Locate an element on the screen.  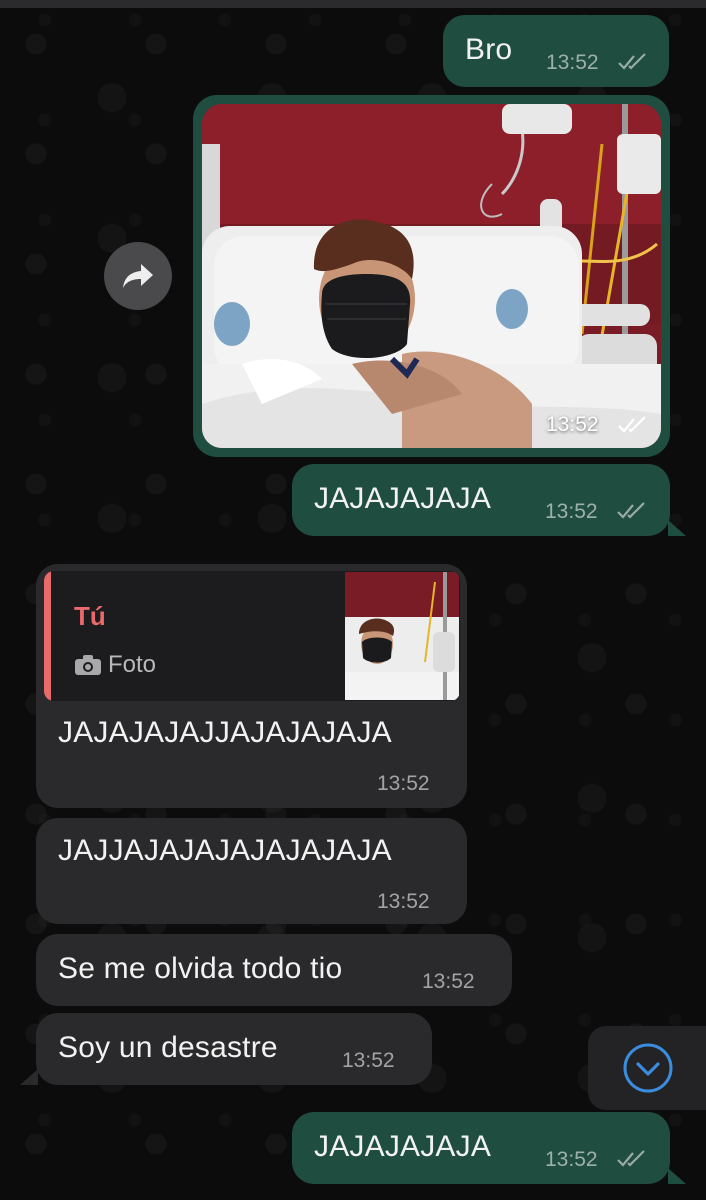
top-bar-edge is located at coordinates (353, 4).